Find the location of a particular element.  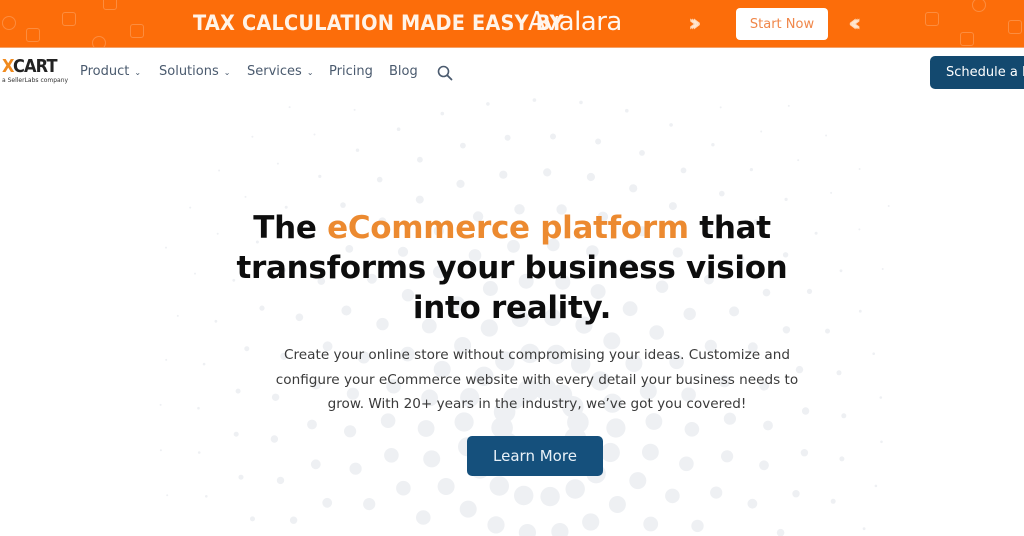

xcart-logo: XCART a SellerLabs company is located at coordinates (35, 71).